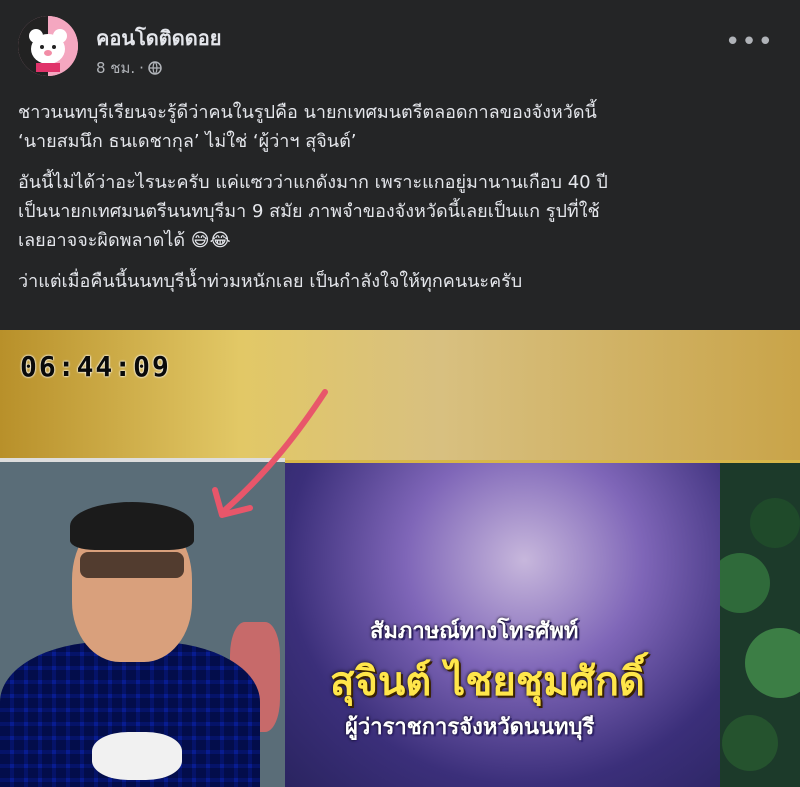 This screenshot has height=787, width=800. What do you see at coordinates (159, 38) in the screenshot?
I see `page-name: คอนโดติดดอย` at bounding box center [159, 38].